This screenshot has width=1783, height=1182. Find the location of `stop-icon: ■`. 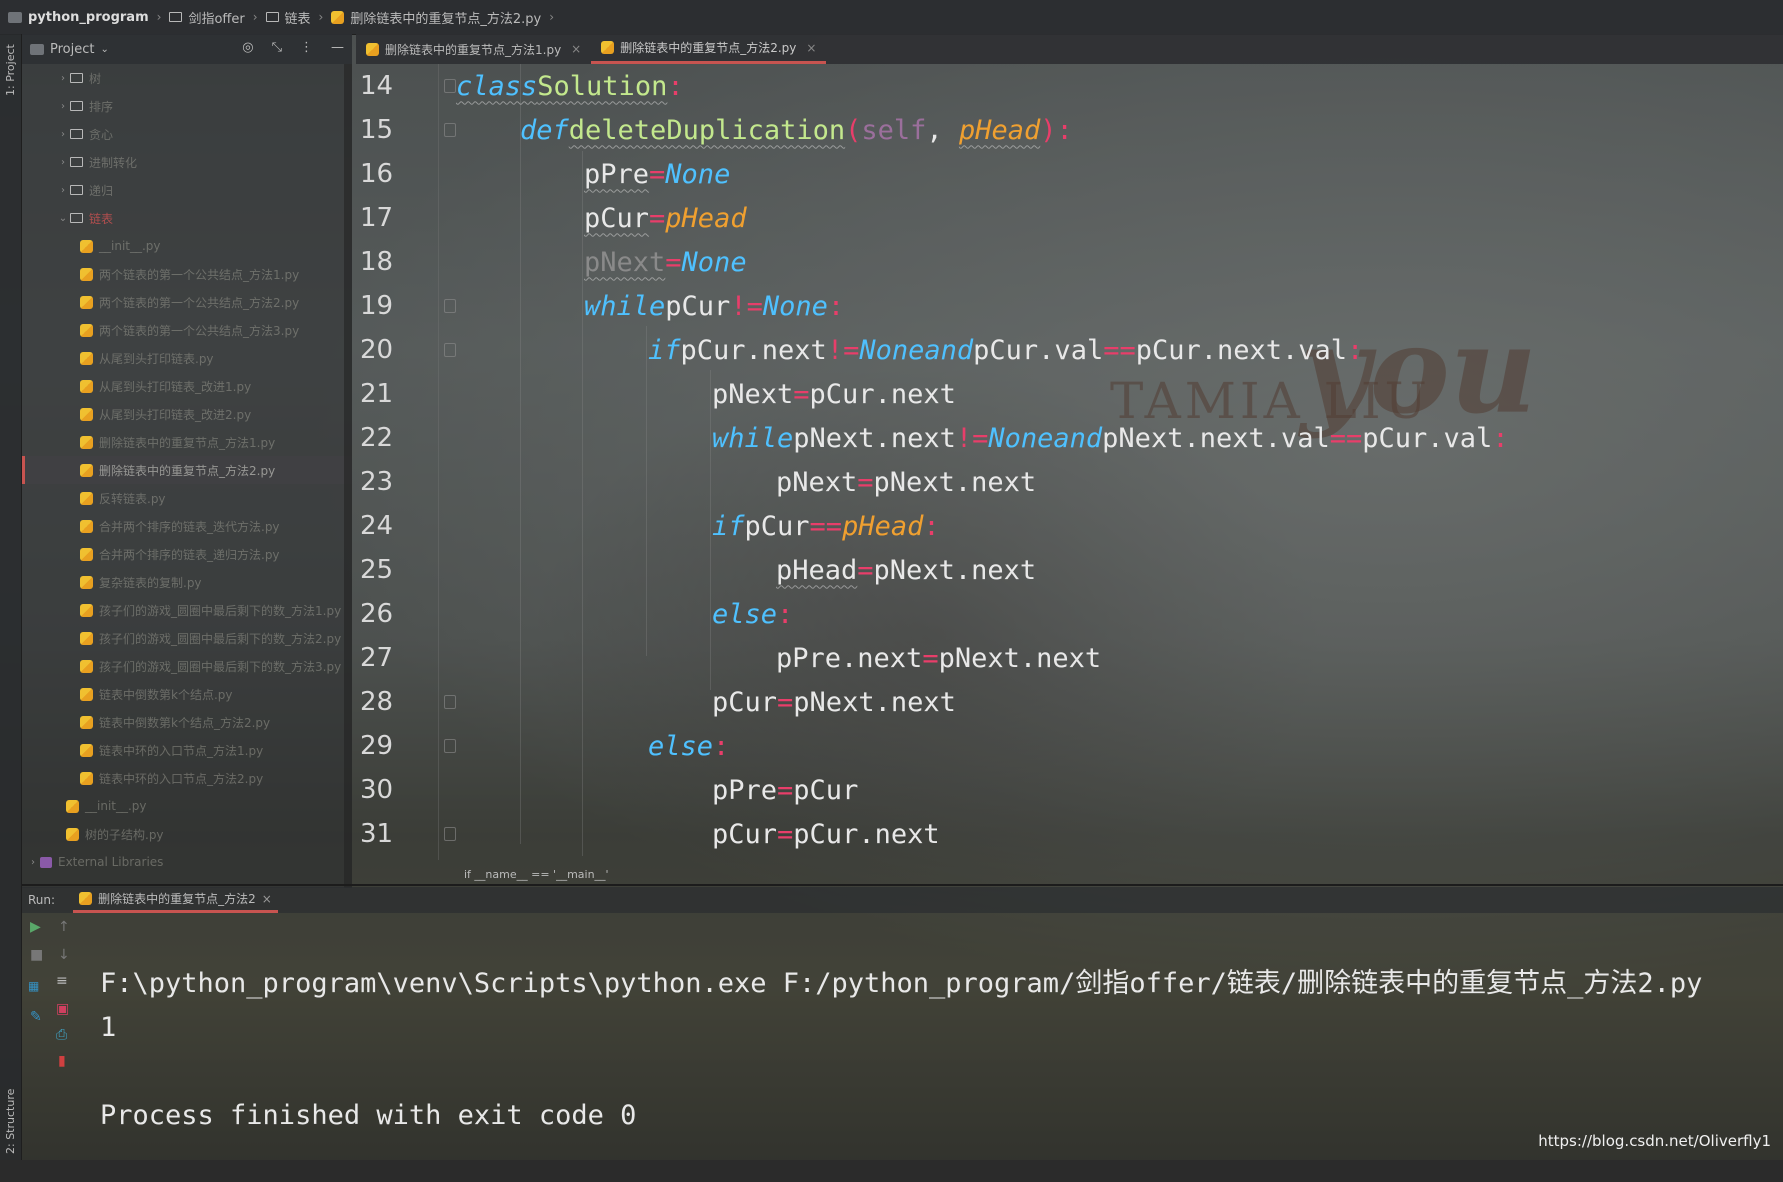

stop-icon: ■ is located at coordinates (36, 955).